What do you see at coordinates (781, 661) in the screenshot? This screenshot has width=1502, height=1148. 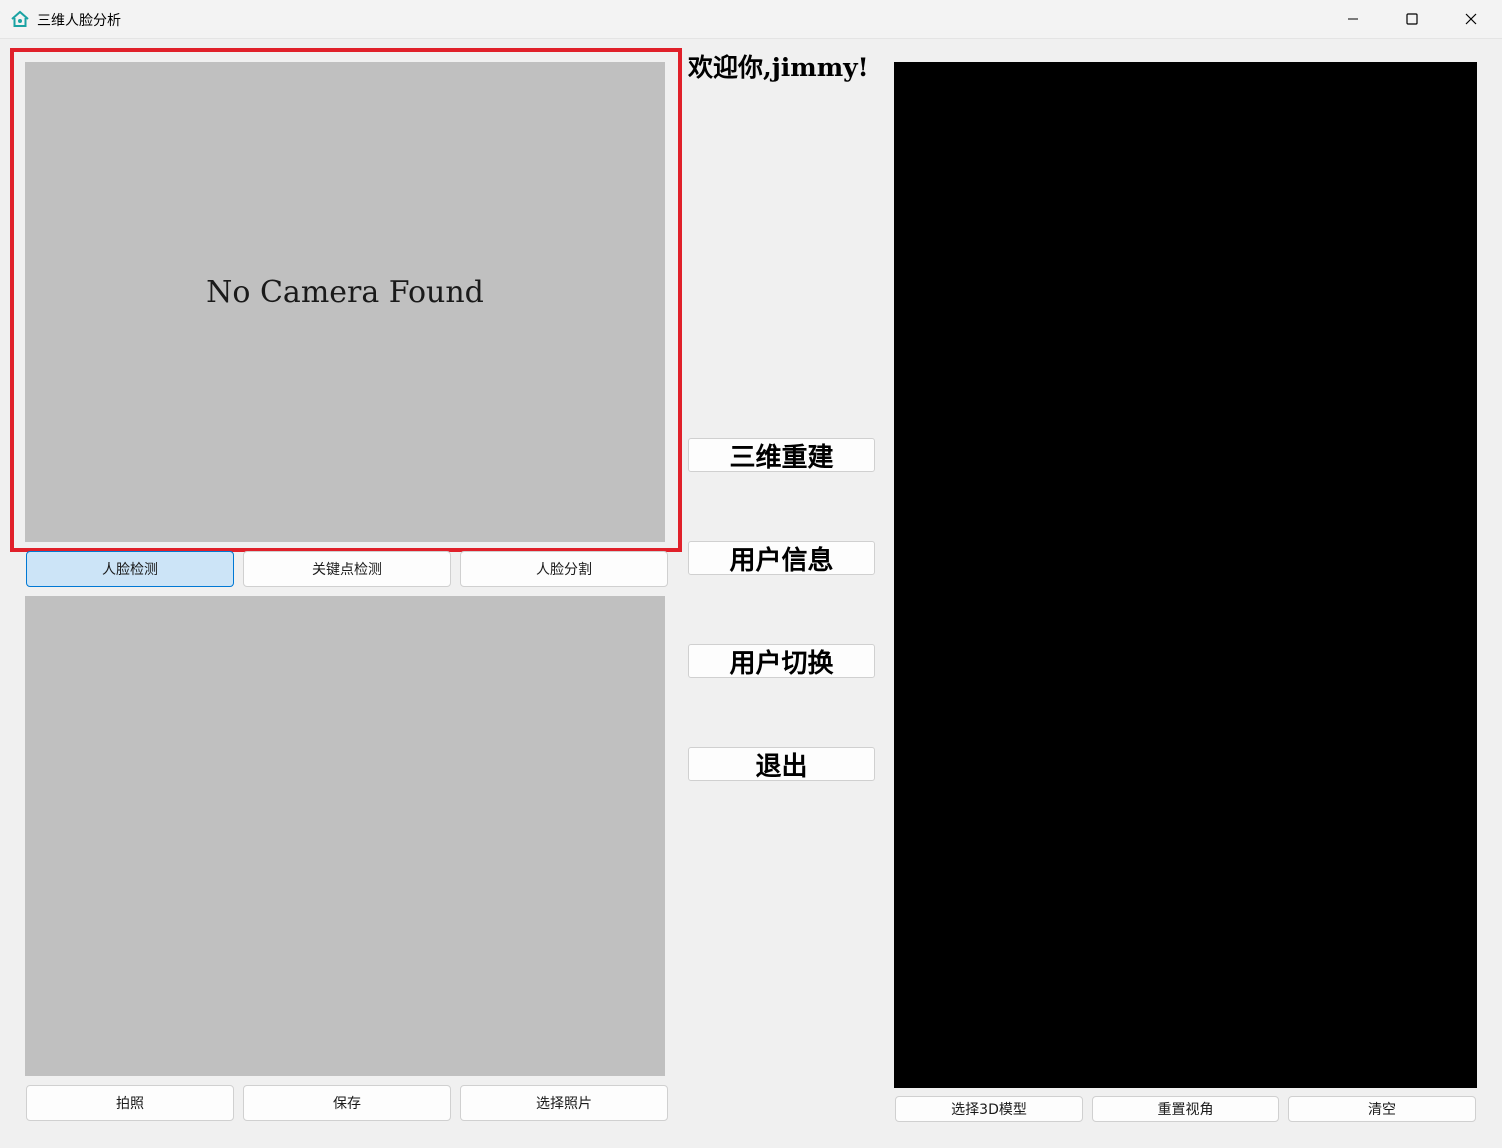 I see `switch-user-button: 用户切换` at bounding box center [781, 661].